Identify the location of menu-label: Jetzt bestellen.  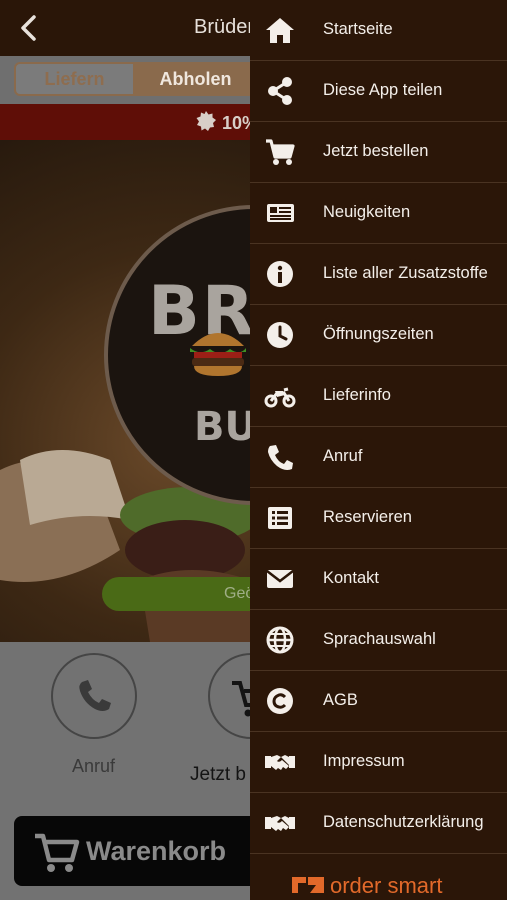
(376, 151).